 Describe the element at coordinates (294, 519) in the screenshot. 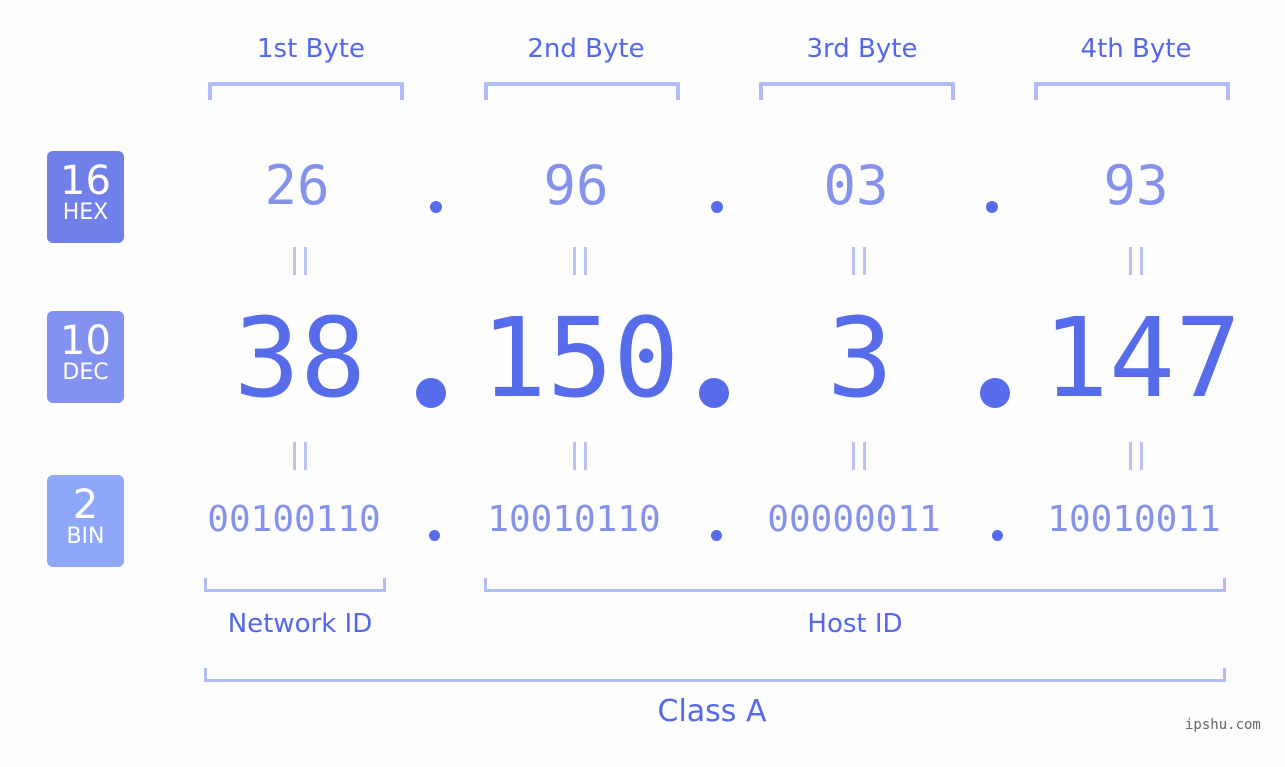

I see `bin-byte-1: 00100110` at that location.